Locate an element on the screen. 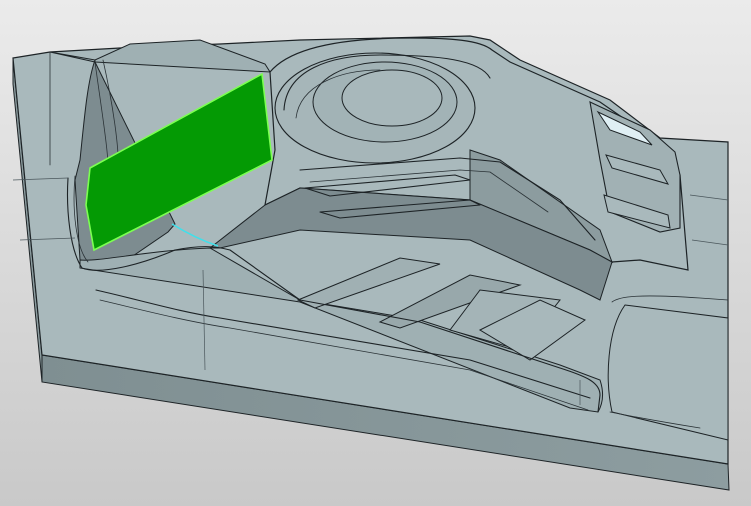 Image resolution: width=751 pixels, height=506 pixels. circular-recess-inner is located at coordinates (392, 98).